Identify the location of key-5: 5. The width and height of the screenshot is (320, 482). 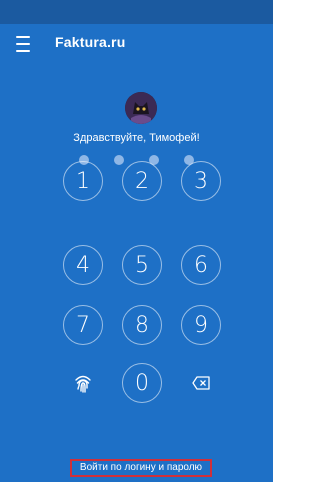
(142, 265).